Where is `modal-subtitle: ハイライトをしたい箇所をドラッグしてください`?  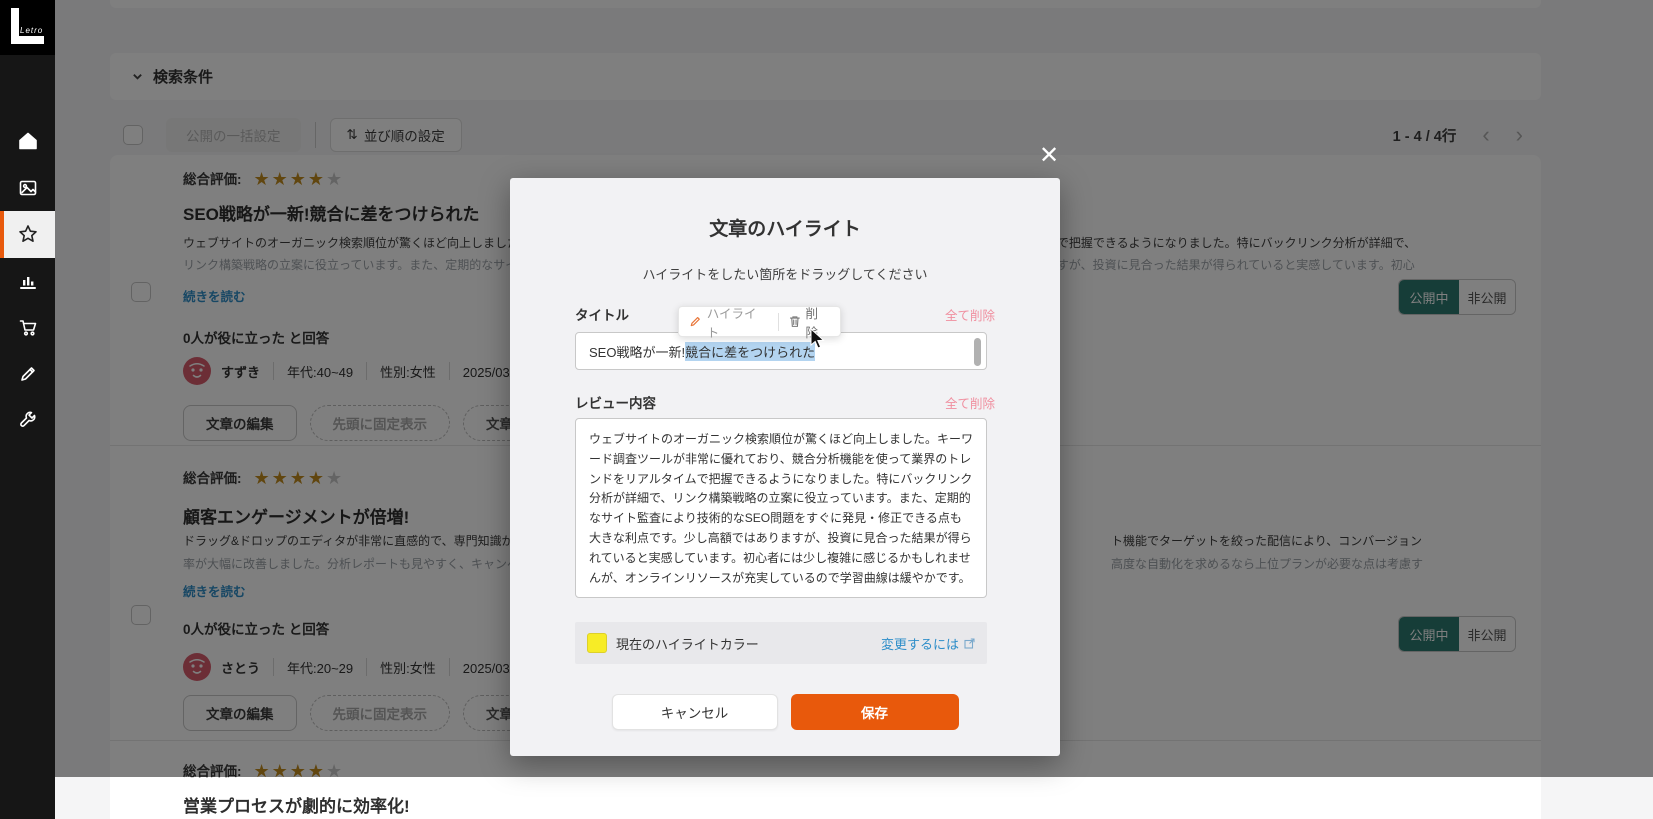
modal-subtitle: ハイライトをしたい箇所をドラッグしてください is located at coordinates (785, 274).